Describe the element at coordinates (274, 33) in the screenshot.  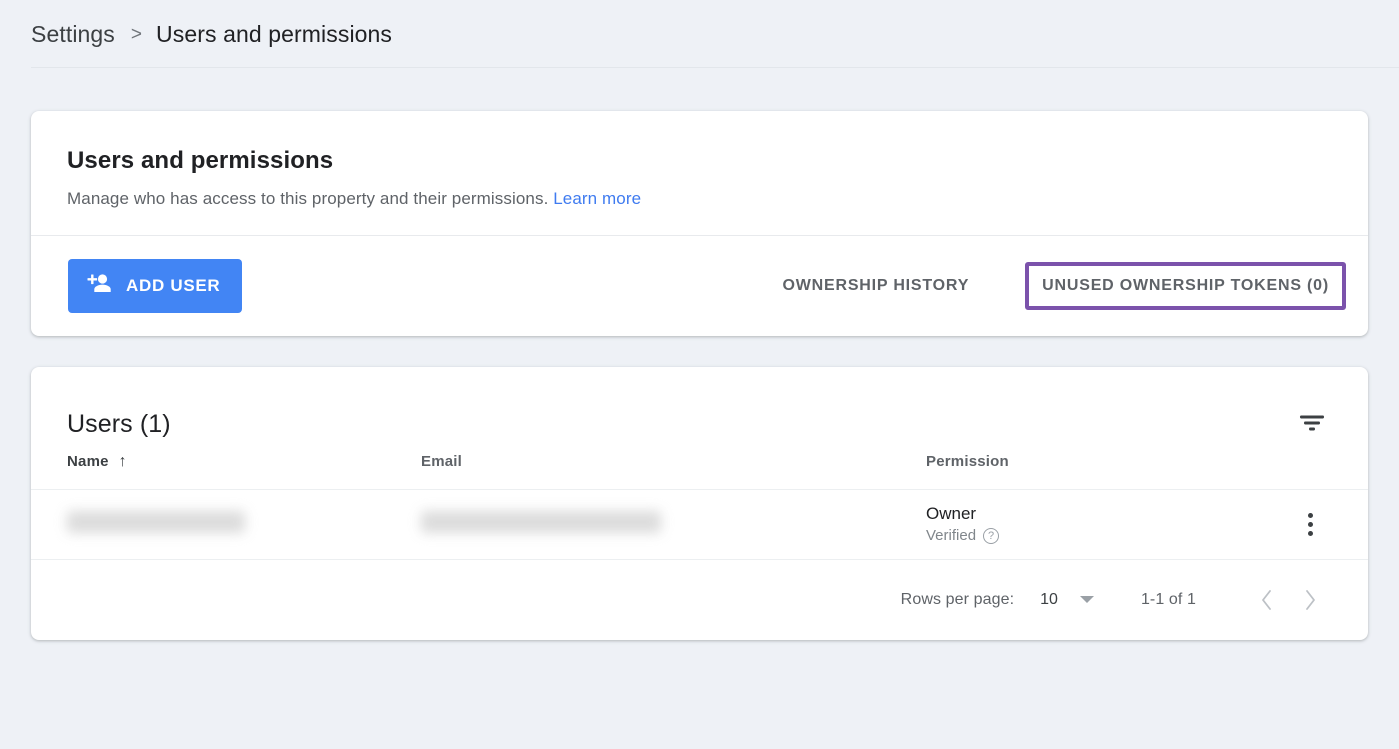
I see `breadcrumb-current: Users and permissions` at that location.